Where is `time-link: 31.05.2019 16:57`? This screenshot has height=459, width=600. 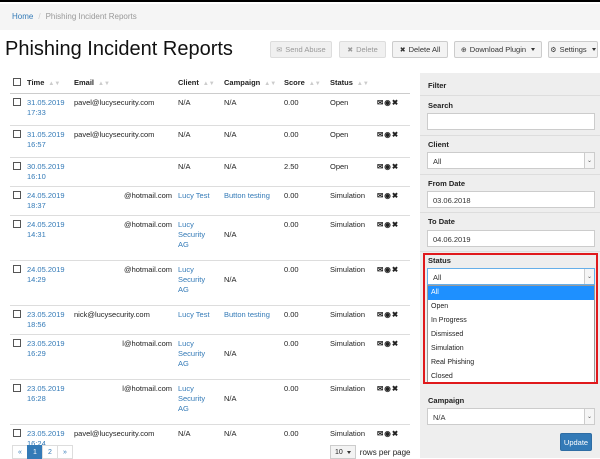
time-link: 31.05.2019 16:57 is located at coordinates (47, 140).